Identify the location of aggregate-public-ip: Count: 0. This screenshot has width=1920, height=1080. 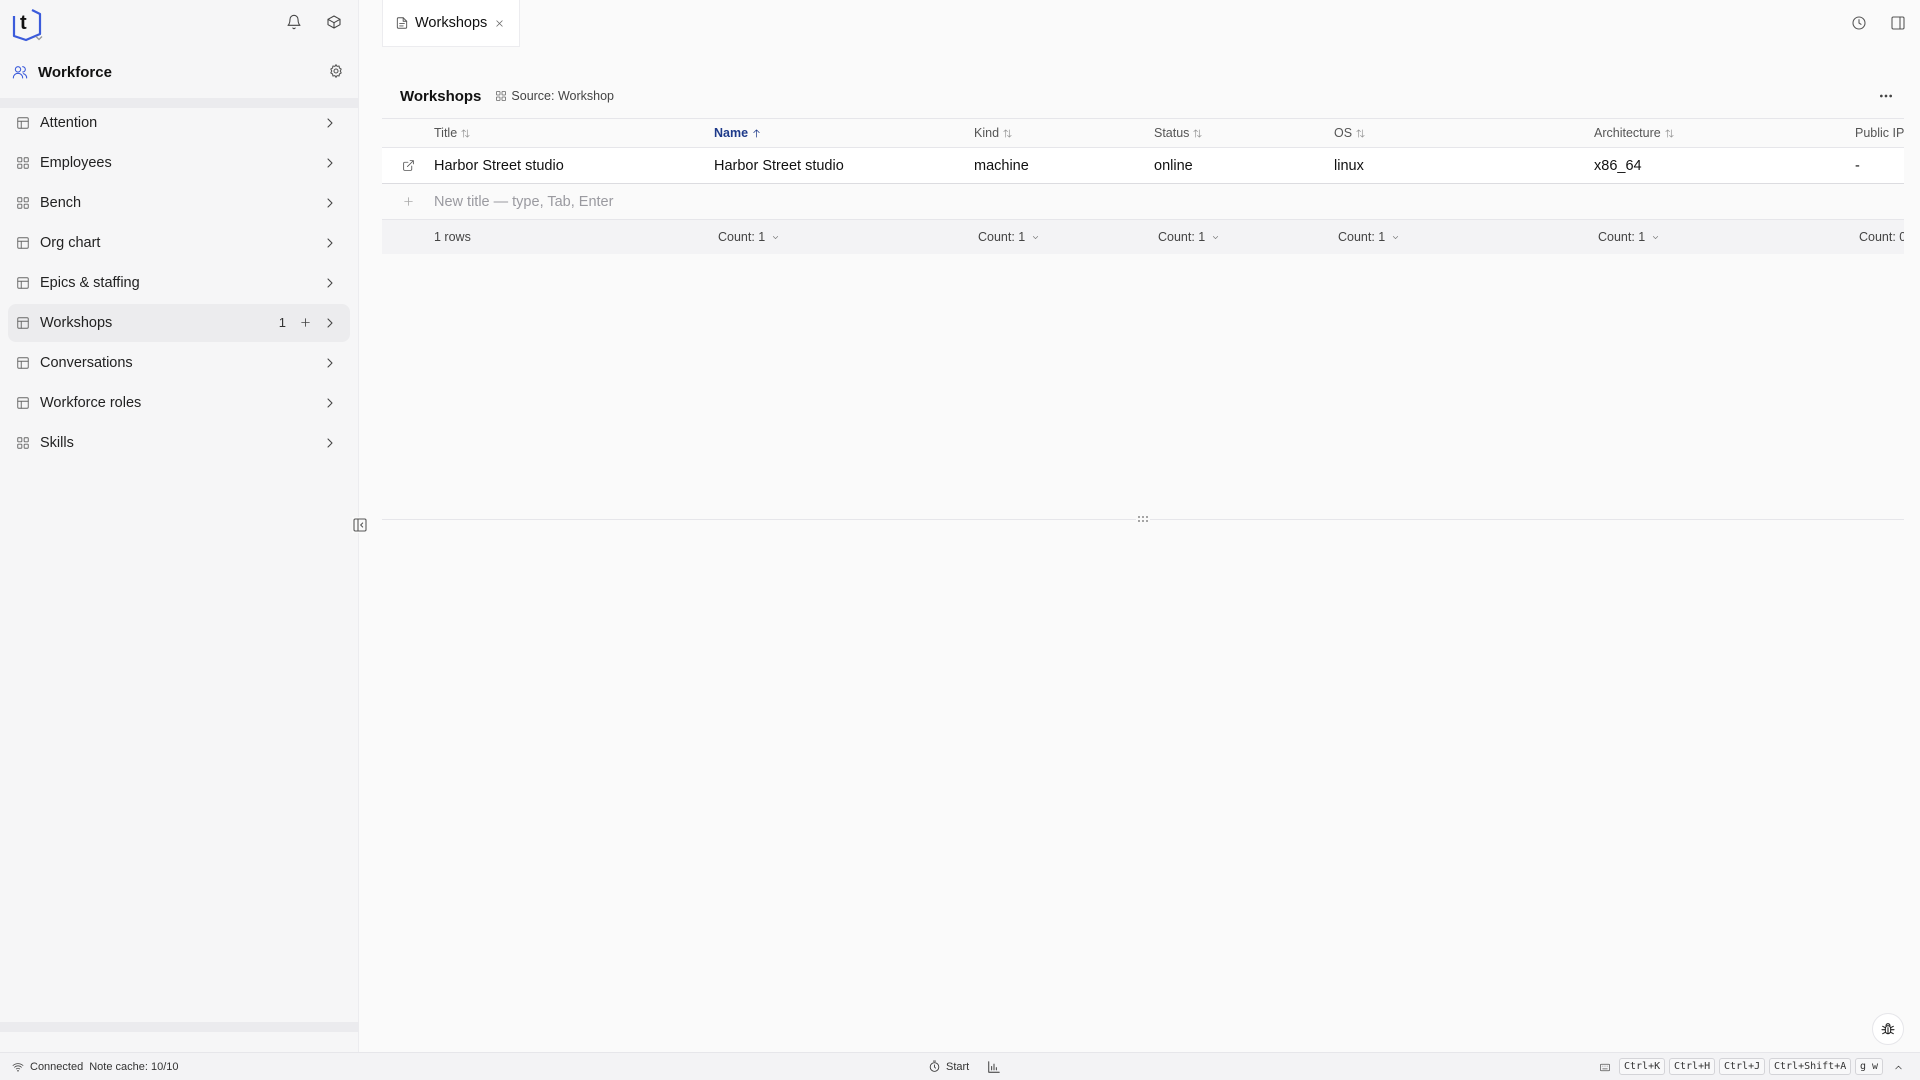
(1879, 237).